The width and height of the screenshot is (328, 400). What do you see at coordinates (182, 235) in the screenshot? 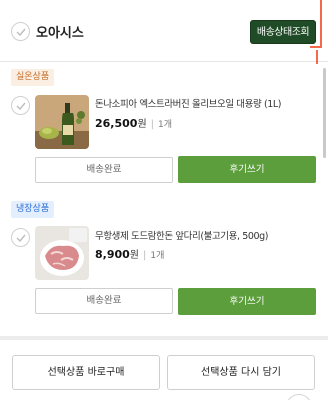
I see `product-name: 무항생제 도드람한돈 앞다리(불고기용, 500g)` at bounding box center [182, 235].